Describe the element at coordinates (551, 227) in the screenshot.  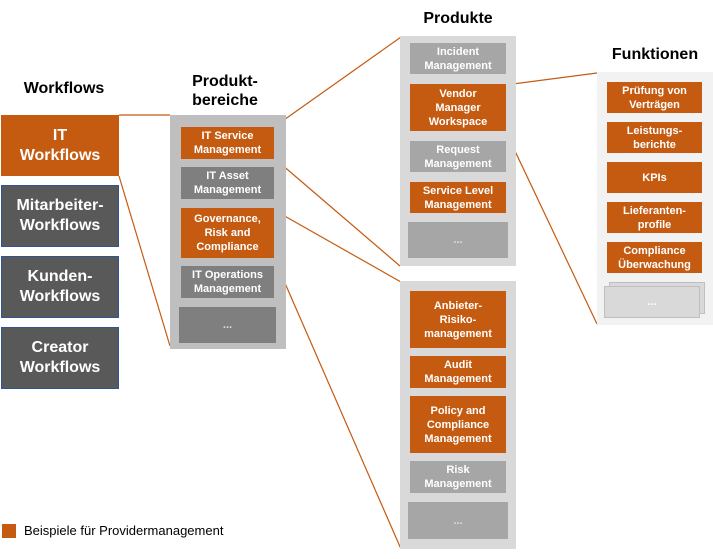
I see `connector-vmw-bottom` at that location.